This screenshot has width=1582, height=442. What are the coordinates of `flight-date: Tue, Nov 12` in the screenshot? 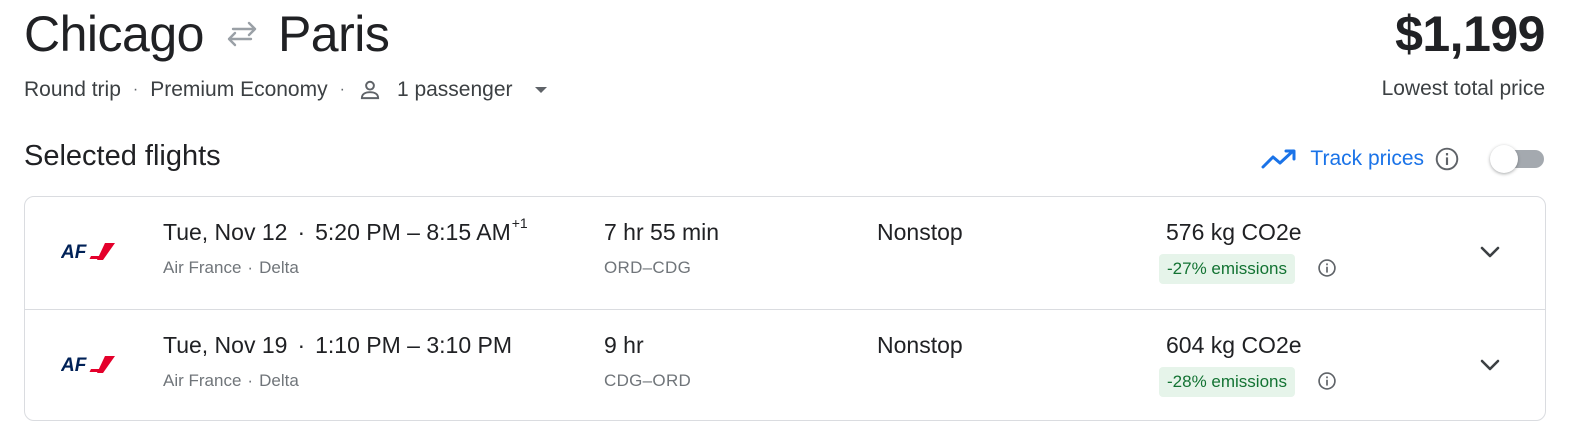 It's located at (225, 232).